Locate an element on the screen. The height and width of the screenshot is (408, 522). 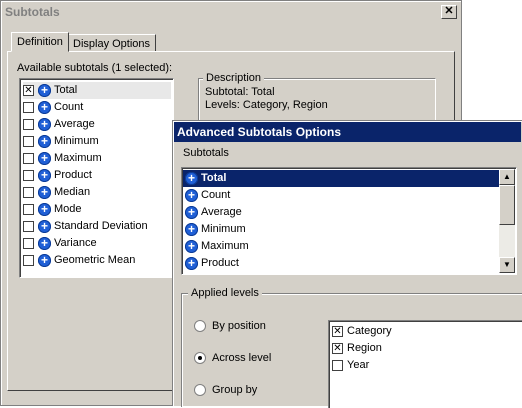
list-item: + Median is located at coordinates (56, 192).